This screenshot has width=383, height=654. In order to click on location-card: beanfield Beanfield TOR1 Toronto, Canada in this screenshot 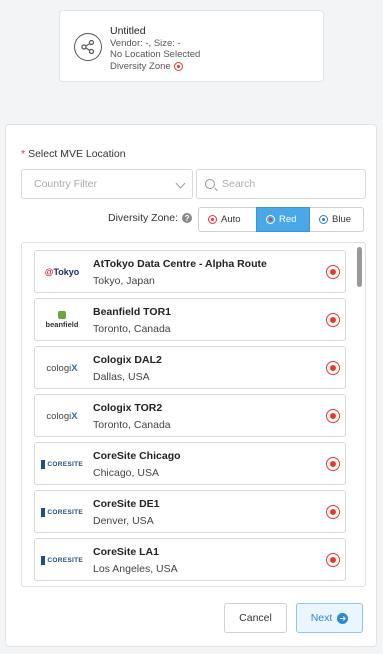, I will do `click(190, 319)`.